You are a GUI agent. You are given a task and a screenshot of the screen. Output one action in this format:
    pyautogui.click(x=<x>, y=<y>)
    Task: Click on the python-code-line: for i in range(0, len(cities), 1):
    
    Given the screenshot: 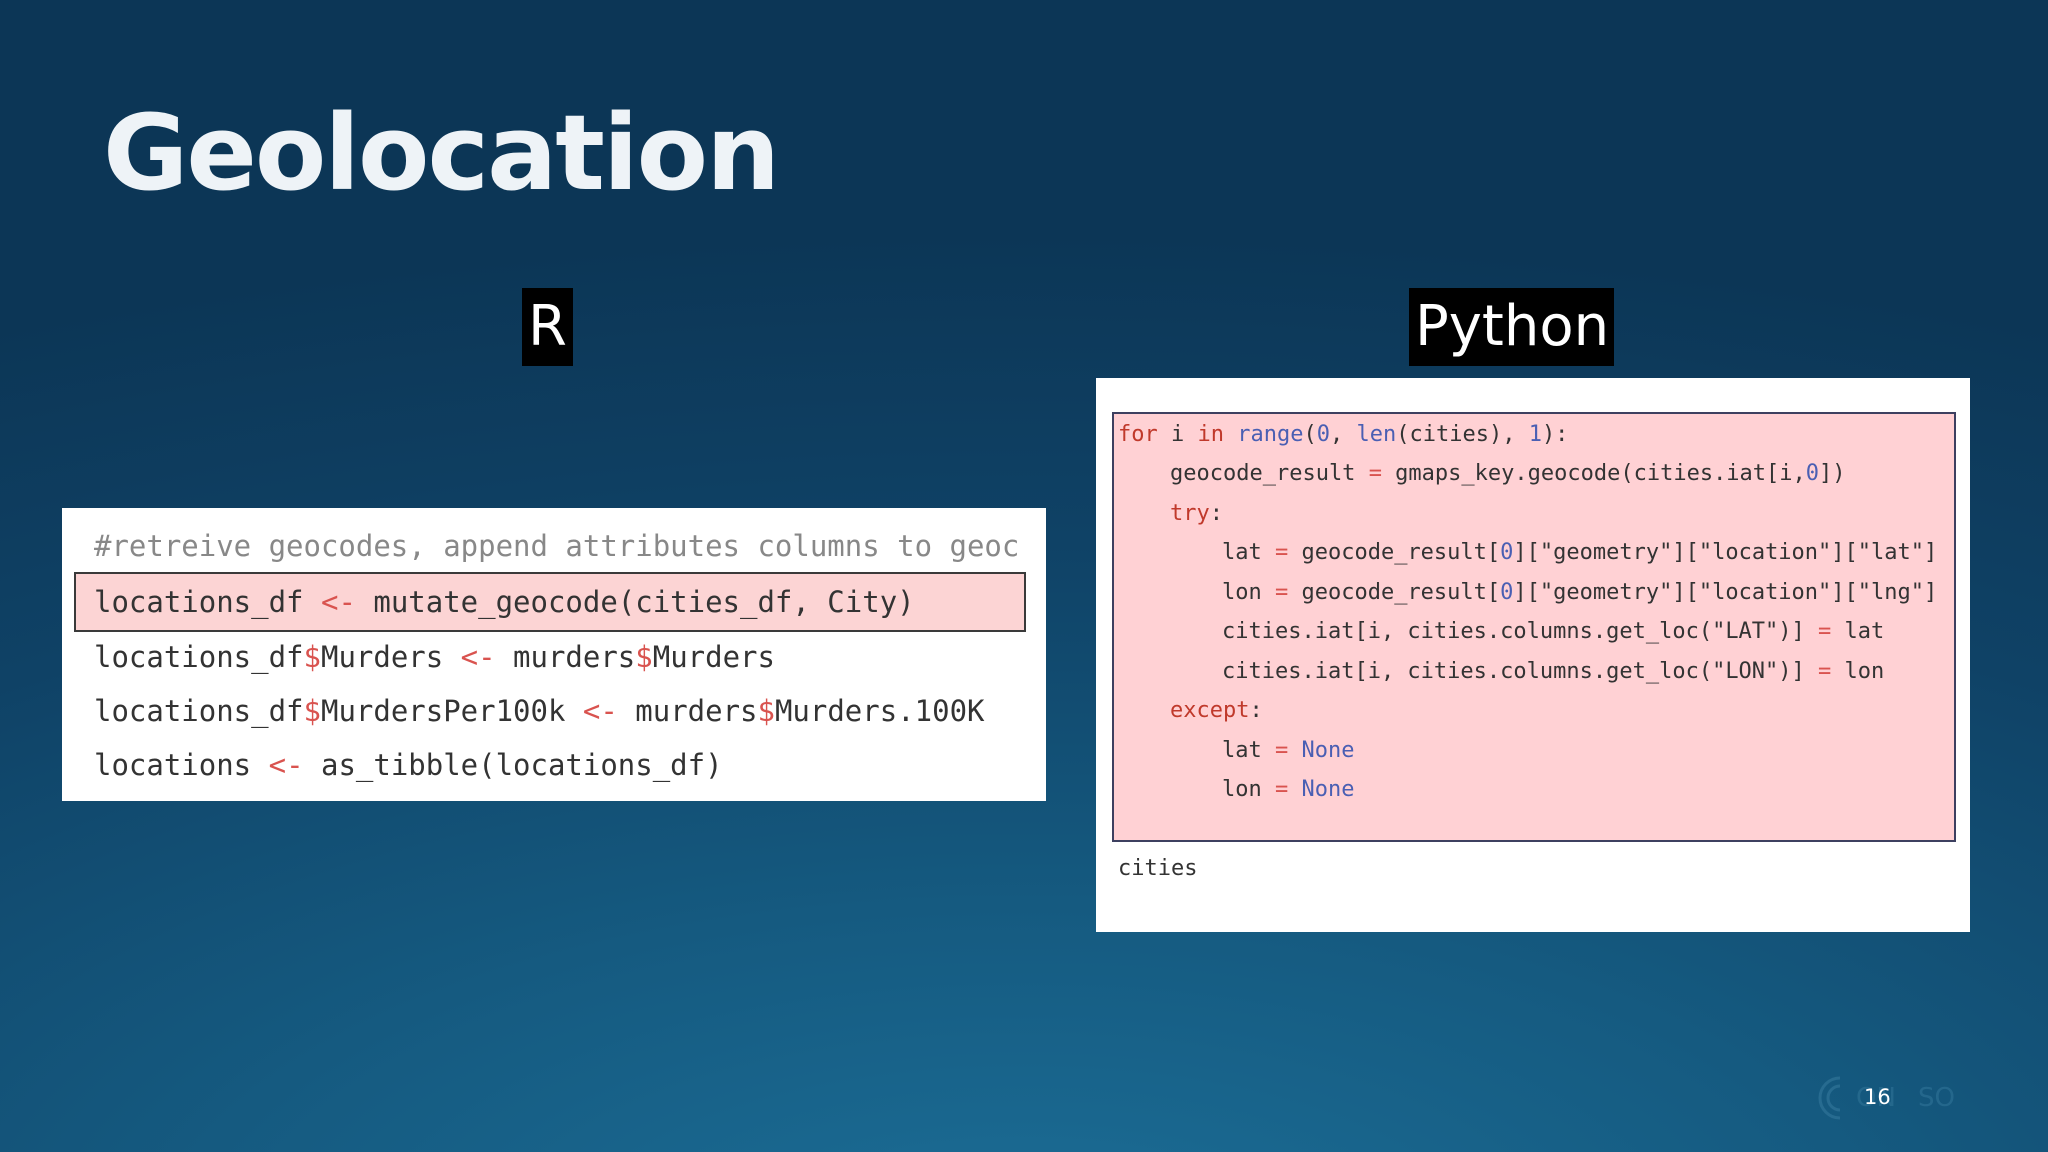 What is the action you would take?
    pyautogui.click(x=1343, y=434)
    